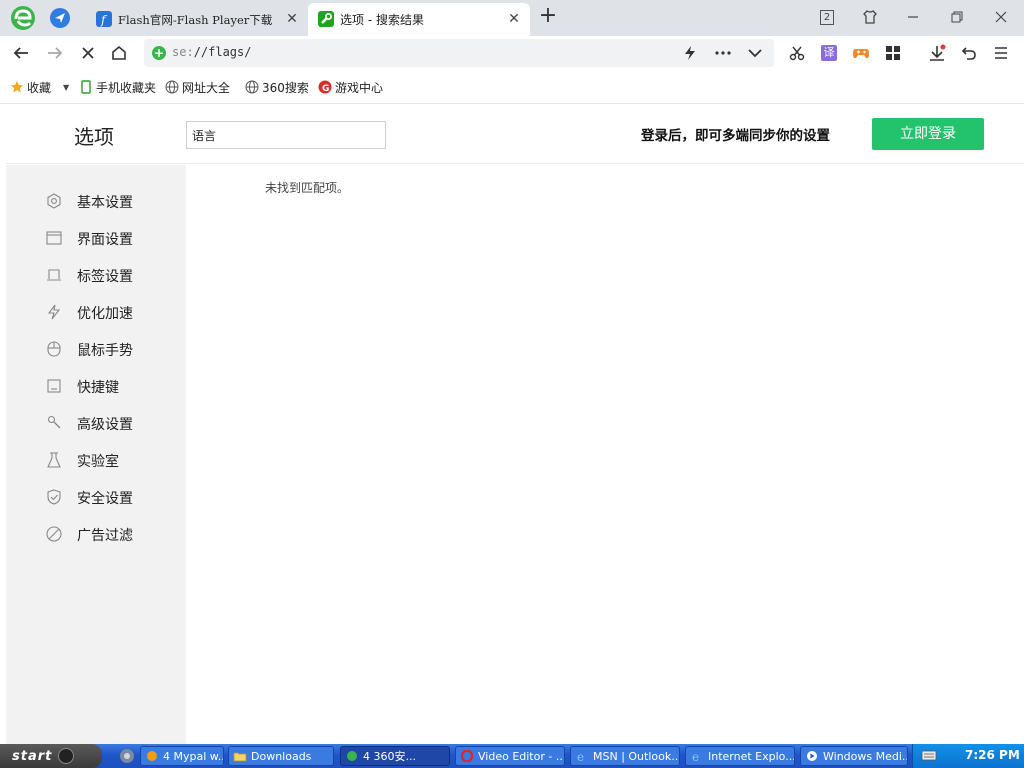 Image resolution: width=1024 pixels, height=768 pixels. What do you see at coordinates (723, 53) in the screenshot?
I see `more-icon` at bounding box center [723, 53].